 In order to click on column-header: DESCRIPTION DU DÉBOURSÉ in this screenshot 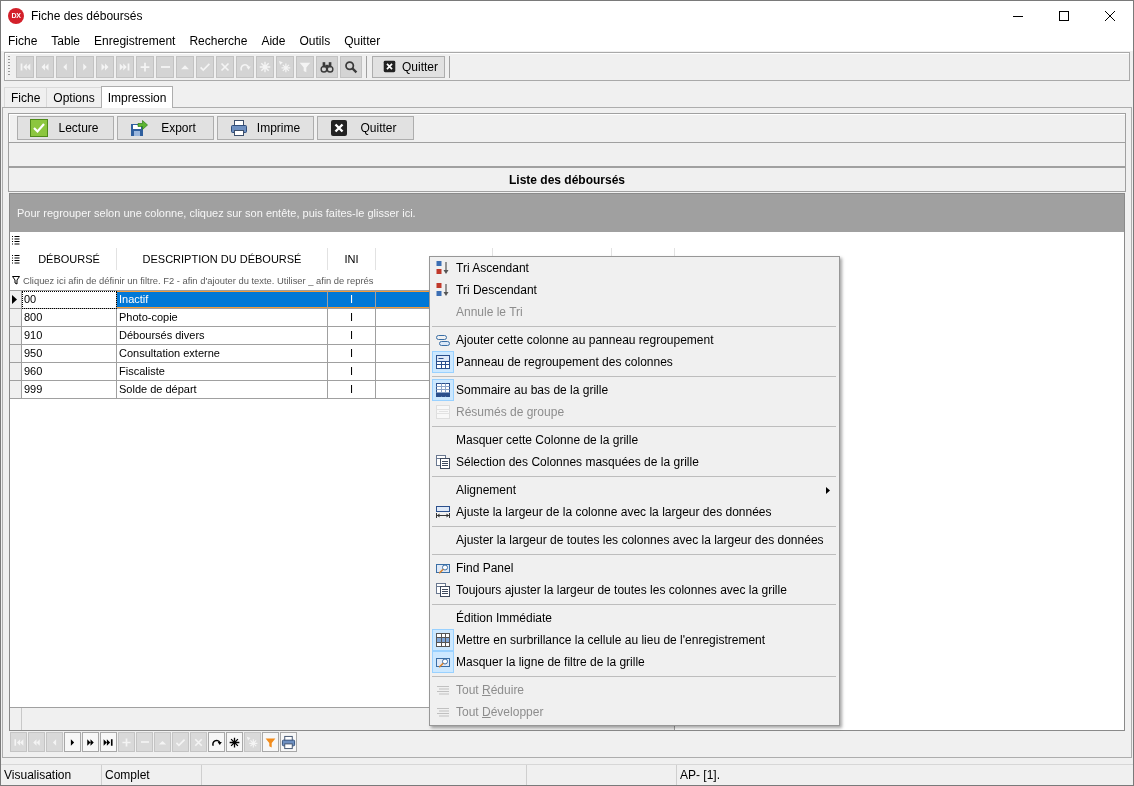, I will do `click(222, 259)`.